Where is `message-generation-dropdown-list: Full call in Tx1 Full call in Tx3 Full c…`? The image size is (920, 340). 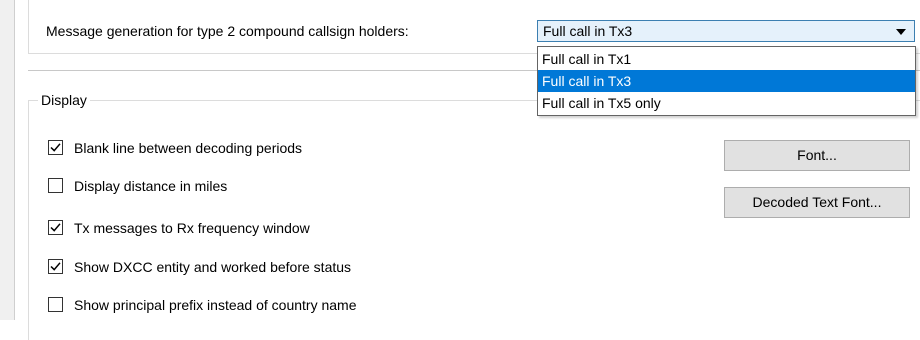 message-generation-dropdown-list: Full call in Tx1 Full call in Tx3 Full c… is located at coordinates (726, 81).